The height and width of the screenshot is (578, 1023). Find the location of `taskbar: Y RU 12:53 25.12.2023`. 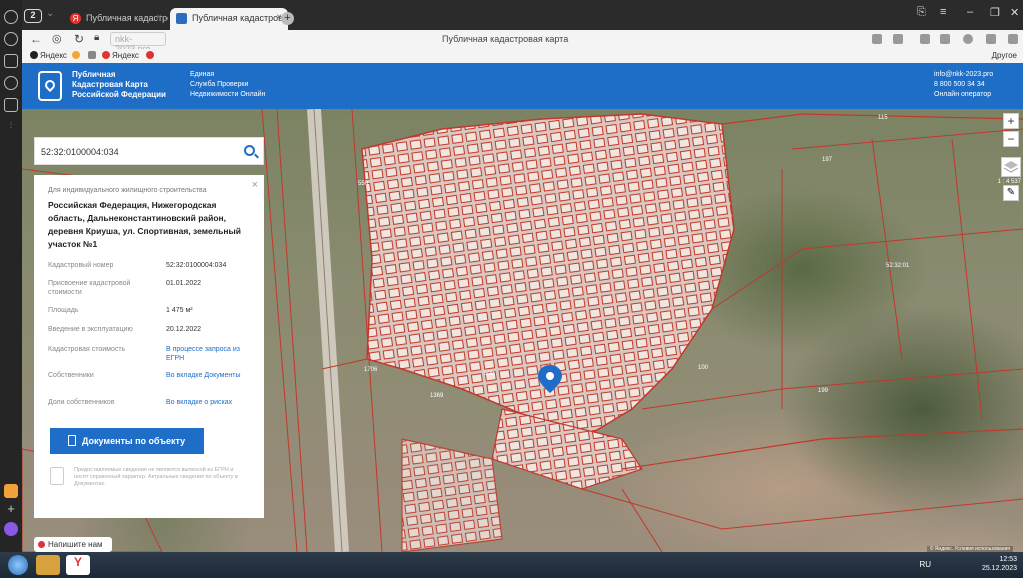

taskbar: Y RU 12:53 25.12.2023 is located at coordinates (511, 565).